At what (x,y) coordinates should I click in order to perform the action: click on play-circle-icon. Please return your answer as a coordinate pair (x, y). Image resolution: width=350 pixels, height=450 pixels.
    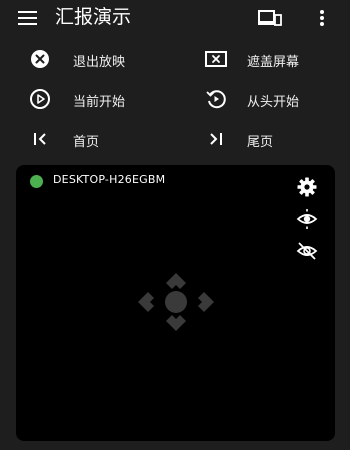
    Looking at the image, I should click on (40, 99).